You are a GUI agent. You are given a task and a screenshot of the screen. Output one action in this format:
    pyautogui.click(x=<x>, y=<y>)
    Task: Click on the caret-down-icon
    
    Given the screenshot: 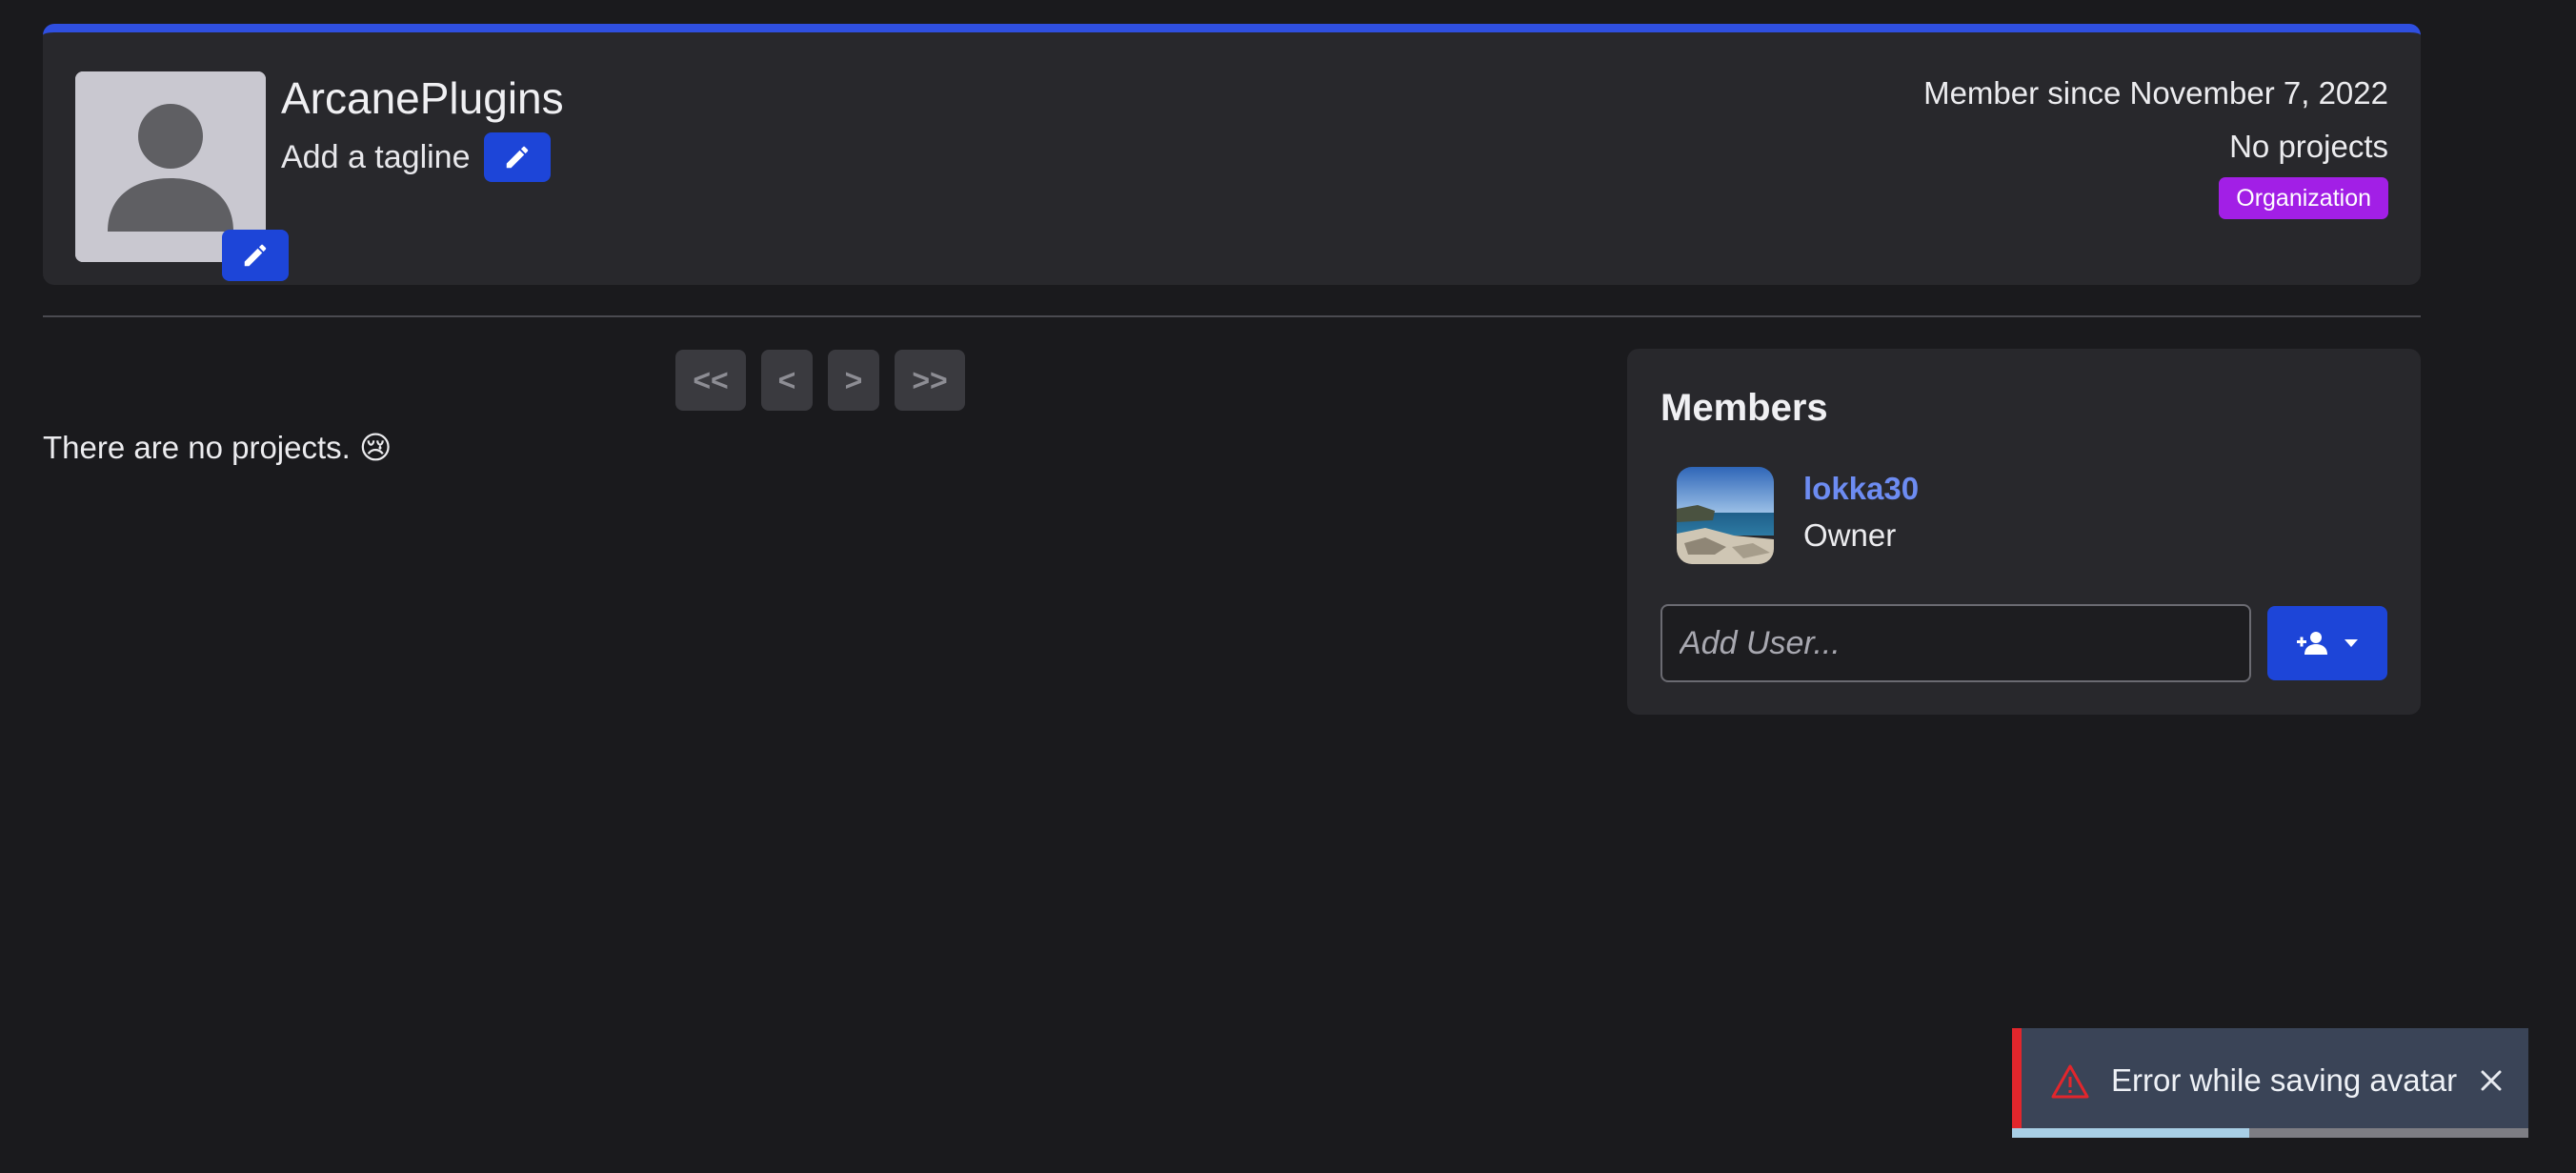 What is the action you would take?
    pyautogui.click(x=2352, y=643)
    